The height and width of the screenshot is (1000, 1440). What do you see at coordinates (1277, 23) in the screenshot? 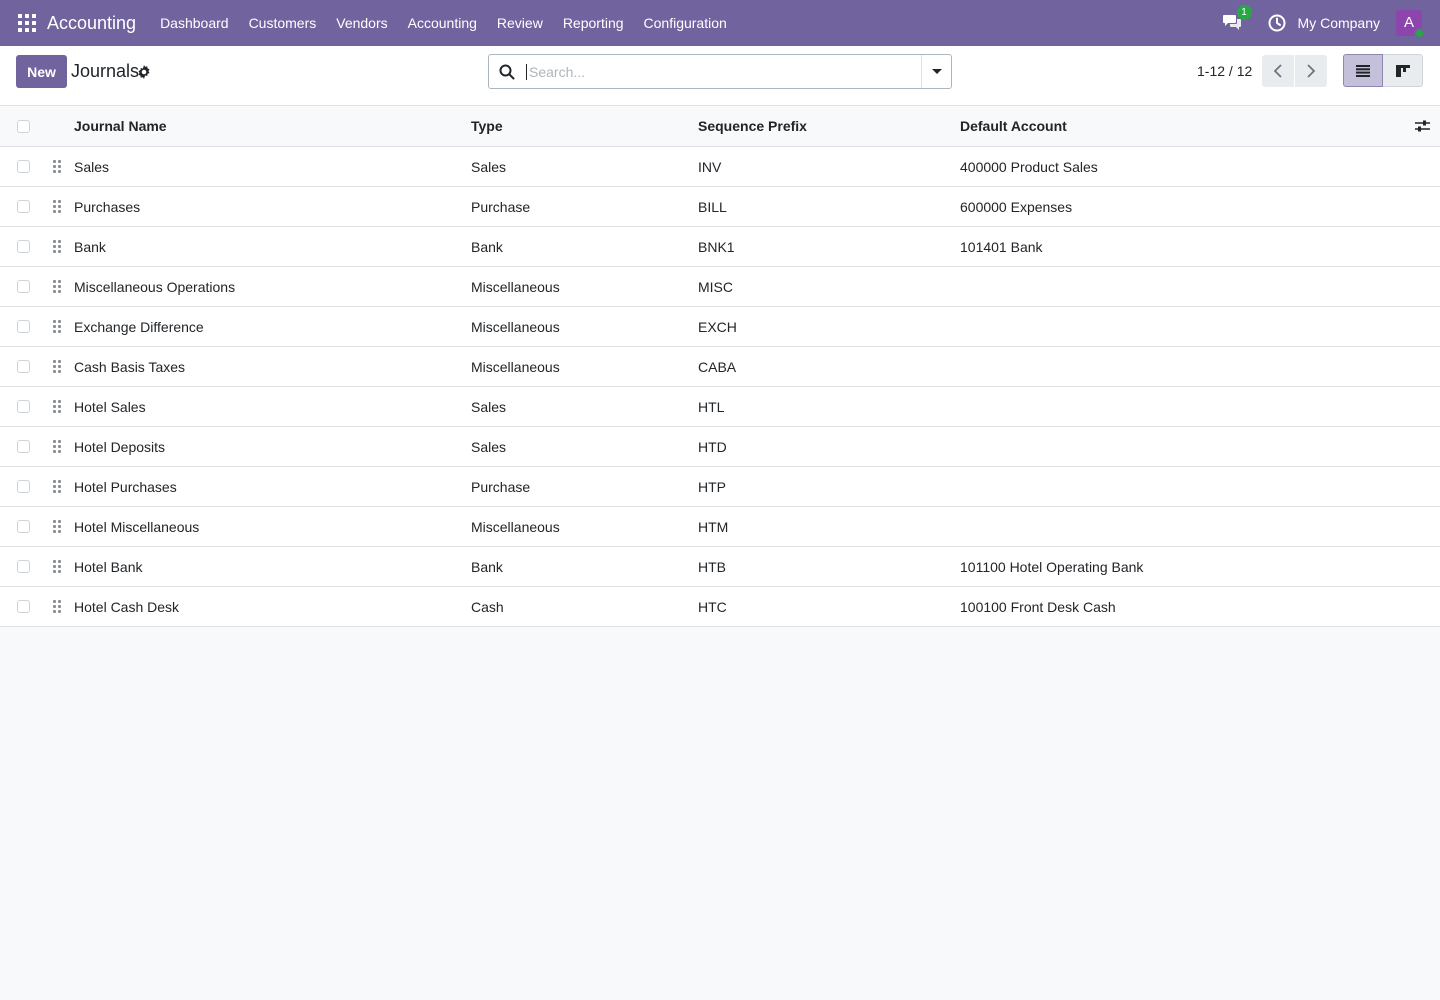
I see `clock-icon` at bounding box center [1277, 23].